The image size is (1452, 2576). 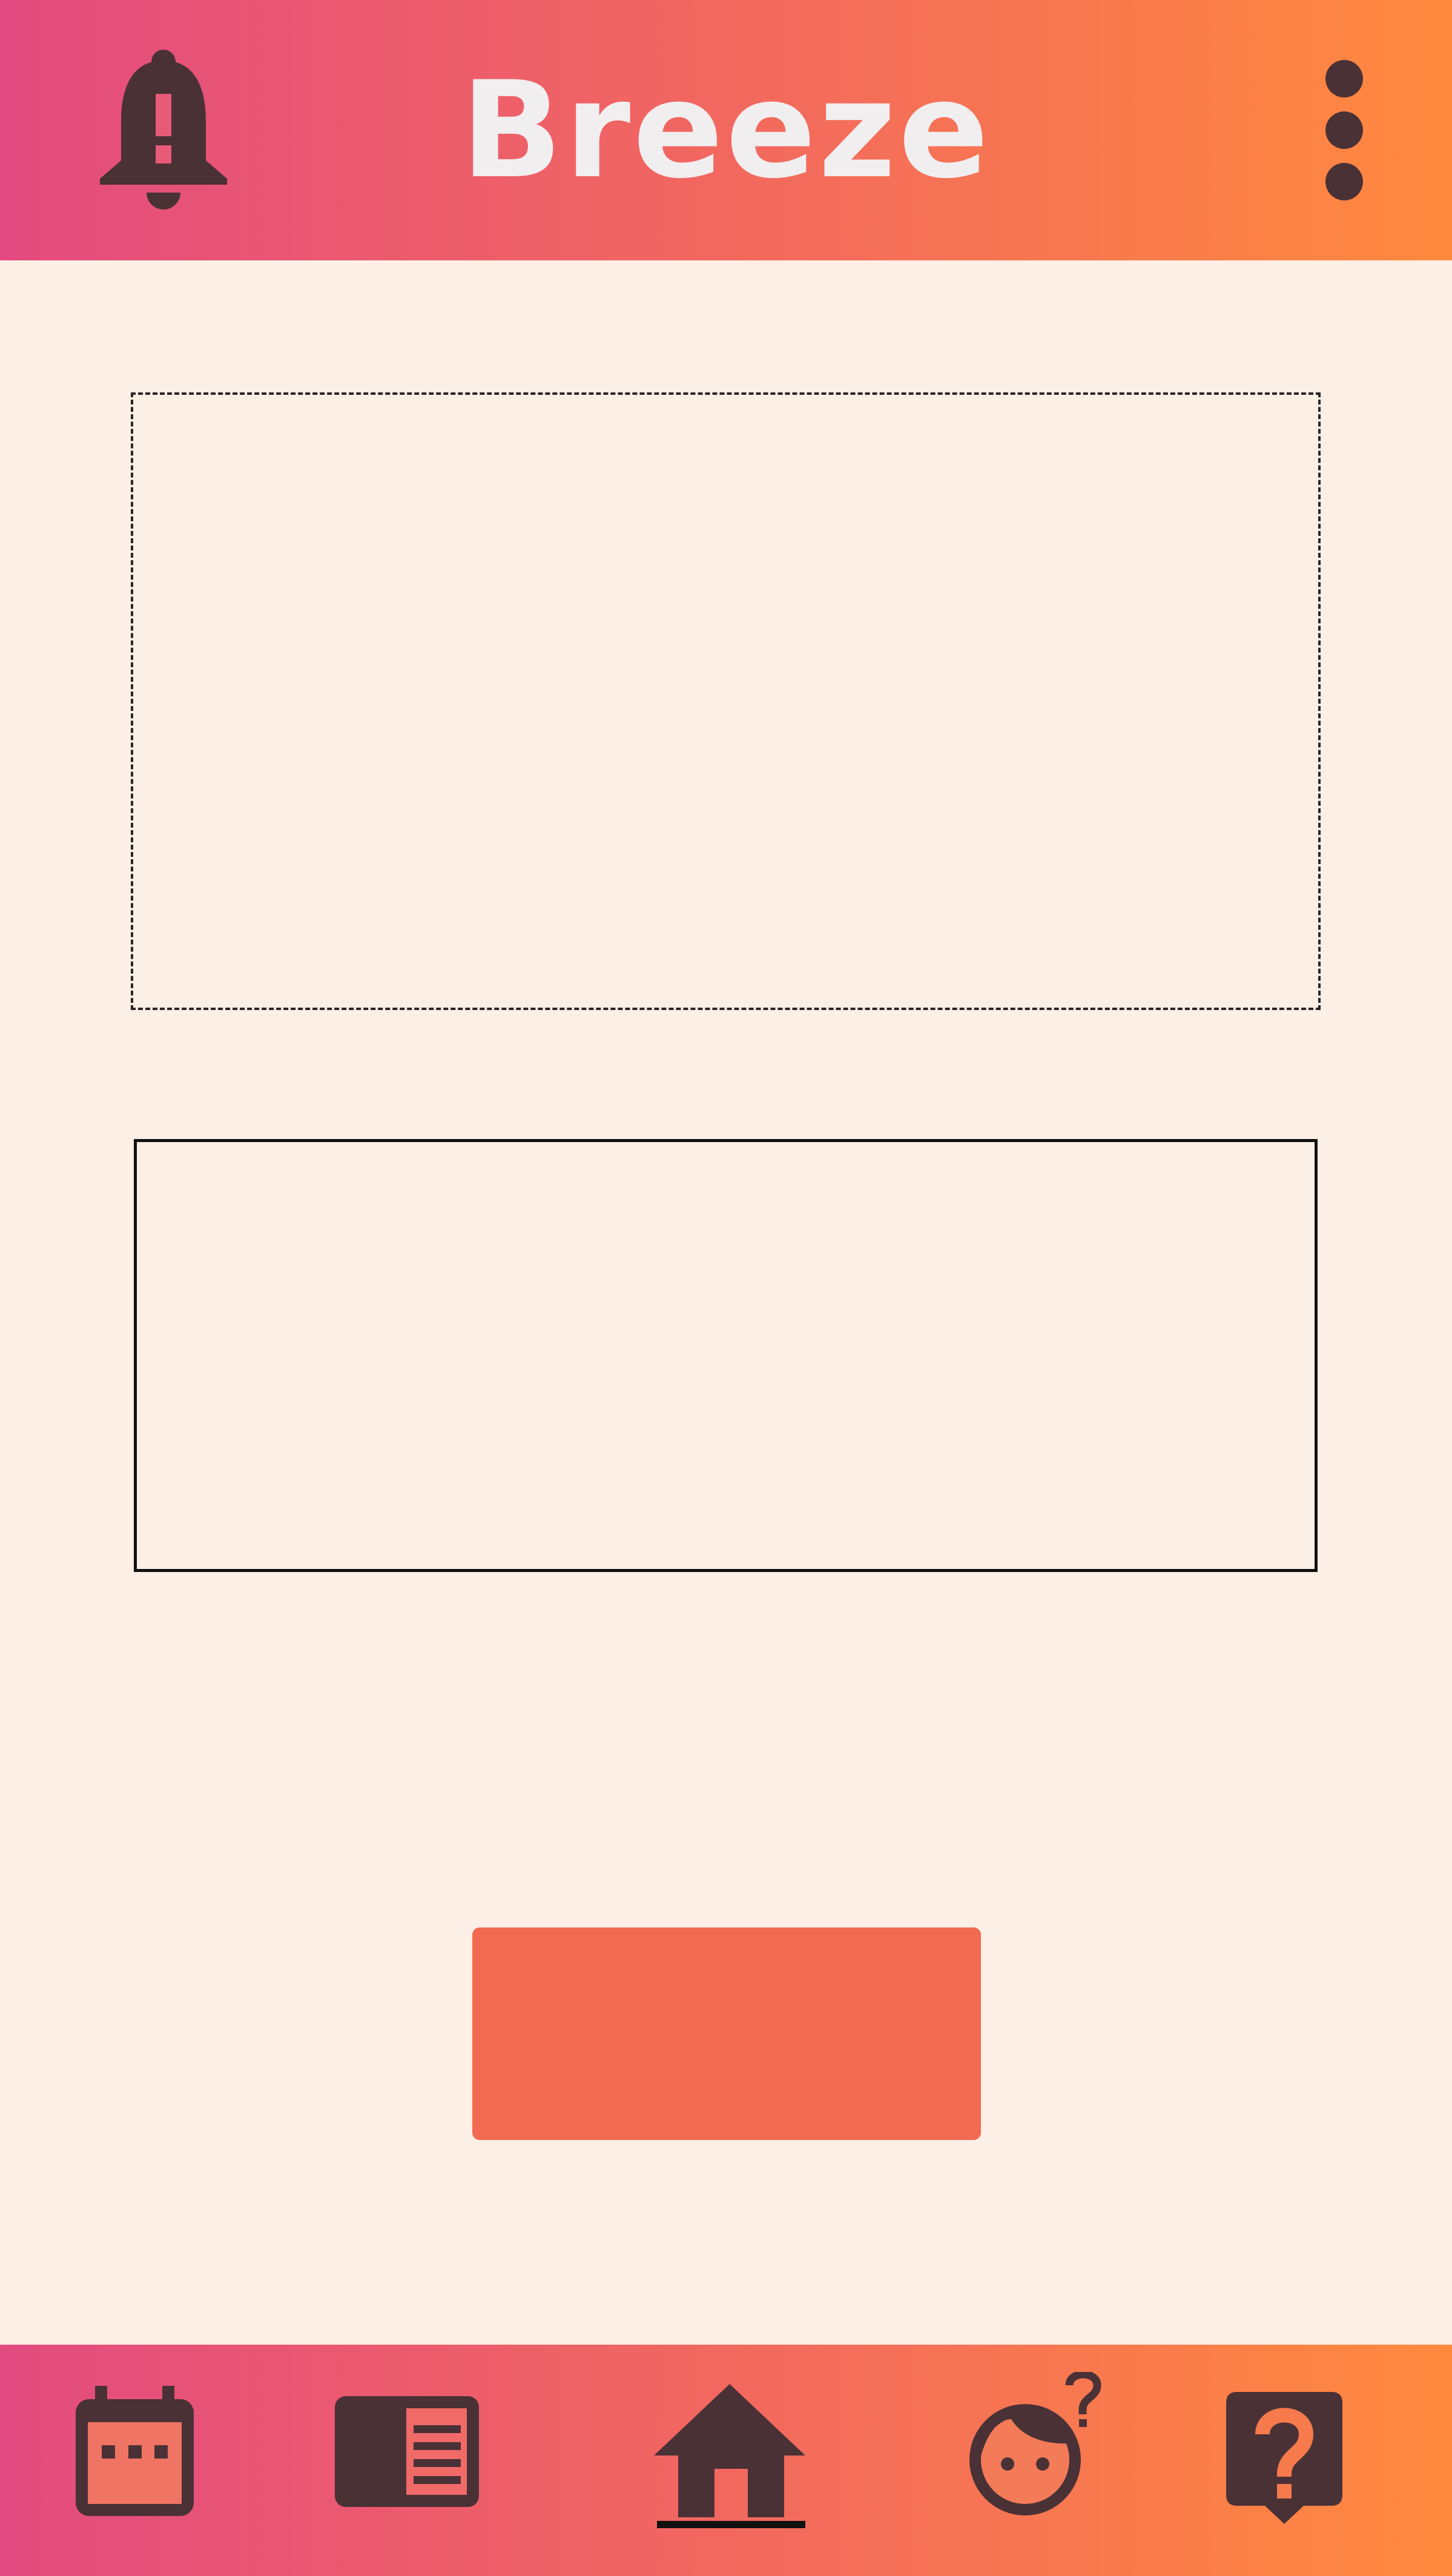 I want to click on article-icon, so click(x=407, y=2451).